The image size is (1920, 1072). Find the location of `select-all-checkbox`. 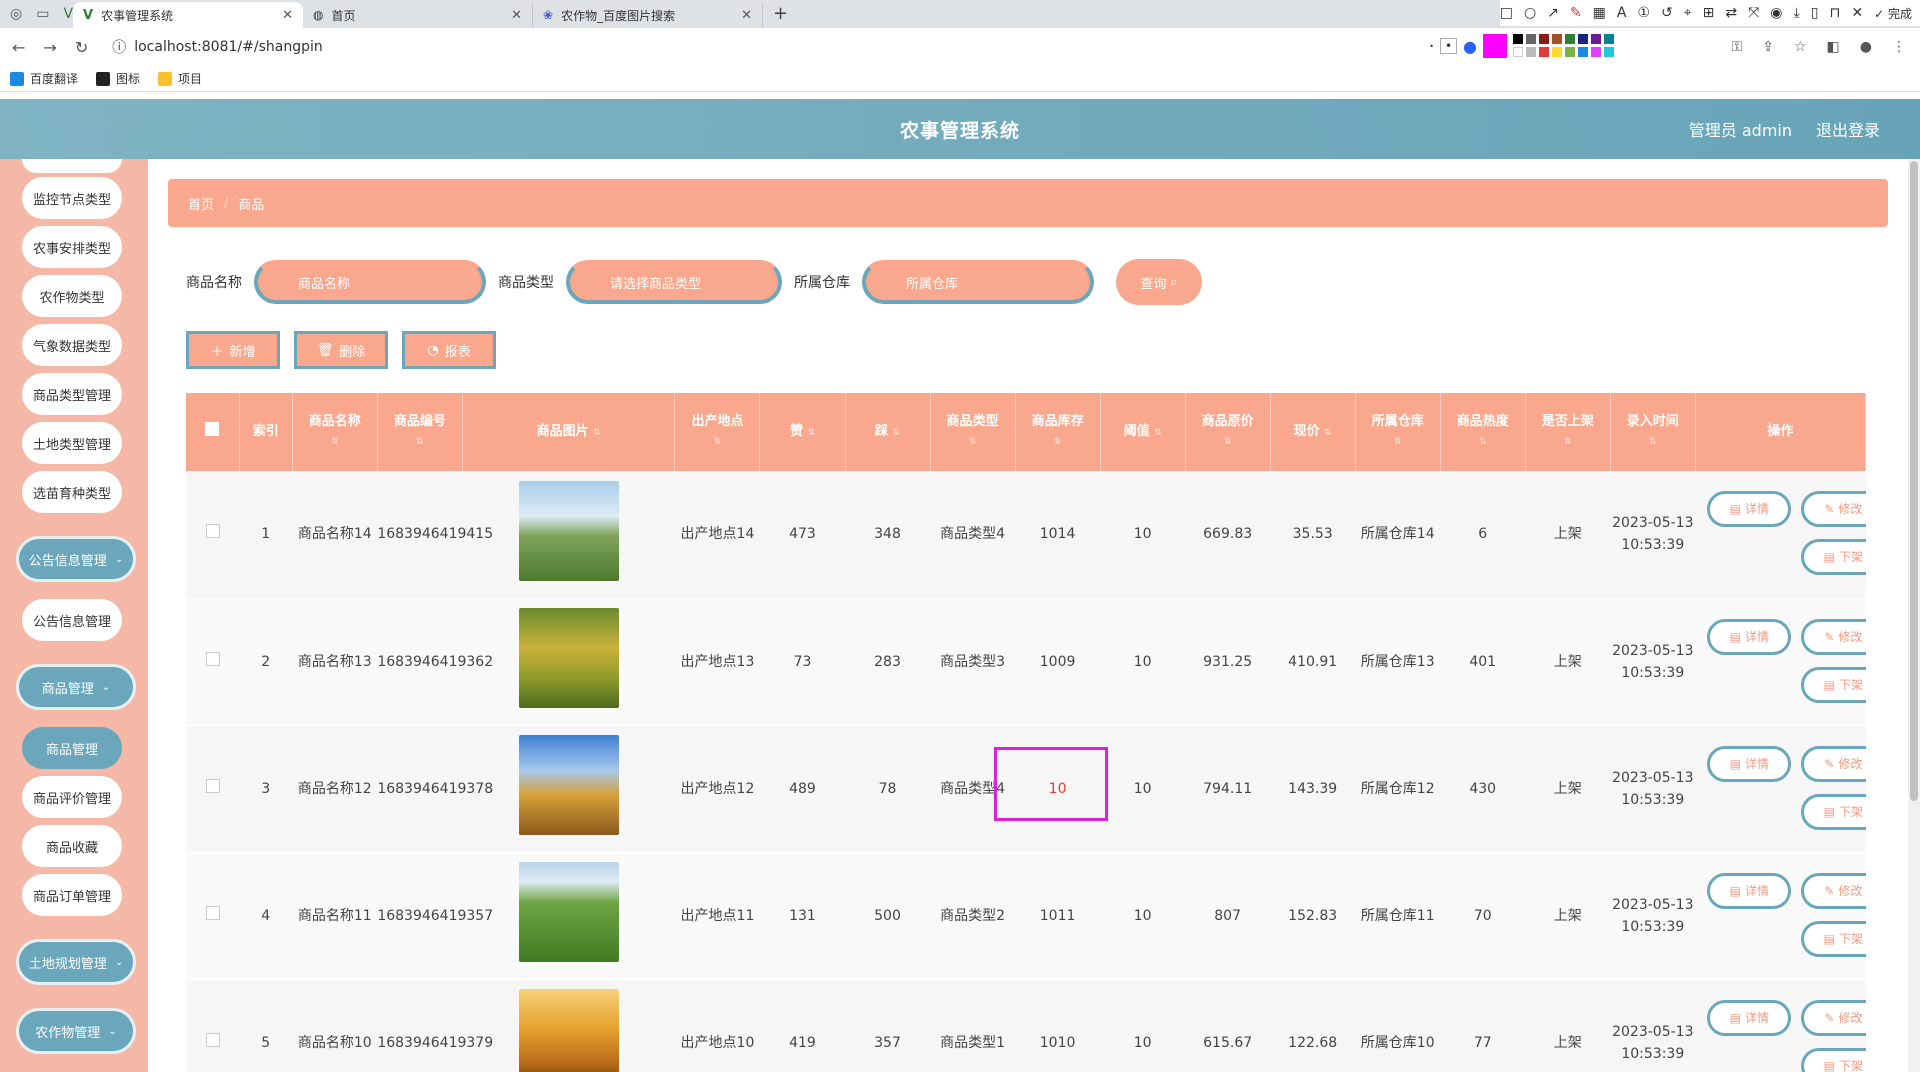

select-all-checkbox is located at coordinates (212, 428).